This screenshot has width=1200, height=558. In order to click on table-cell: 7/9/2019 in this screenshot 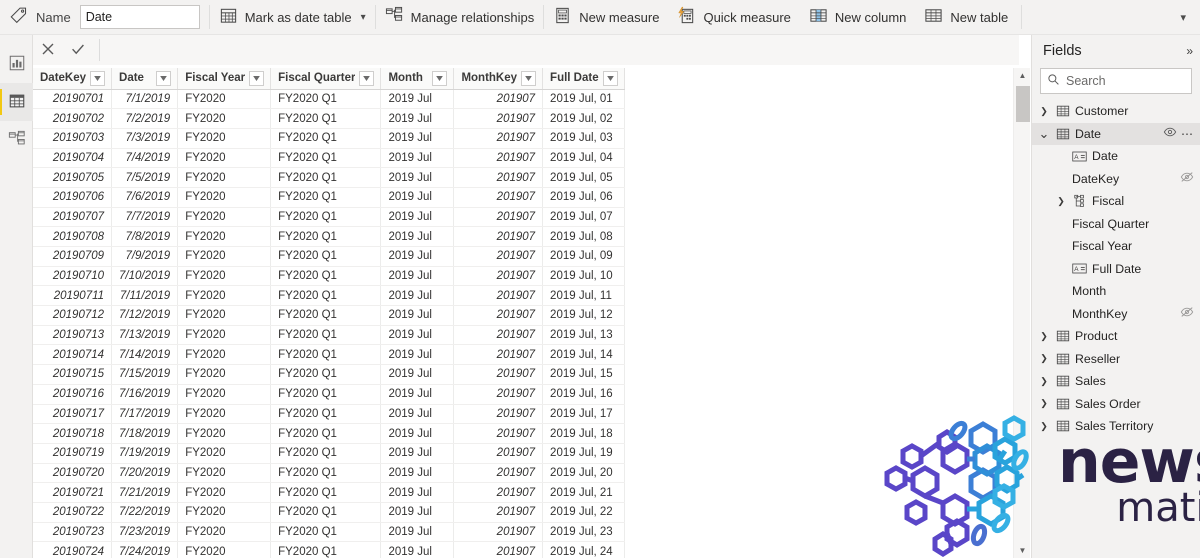, I will do `click(145, 256)`.